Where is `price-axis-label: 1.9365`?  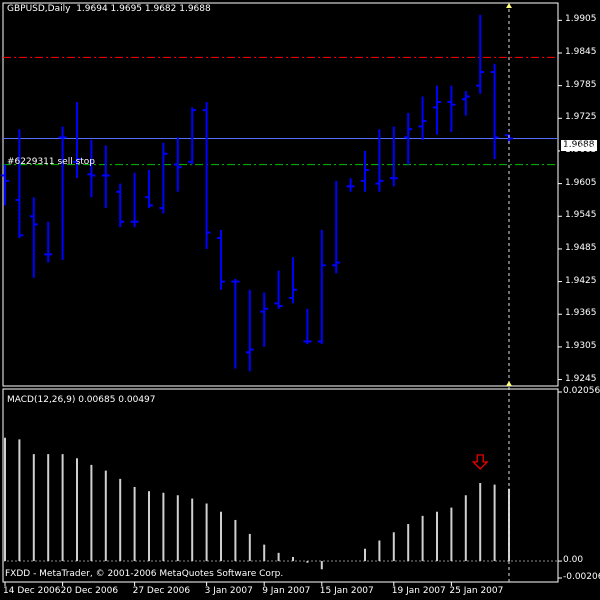
price-axis-label: 1.9365 is located at coordinates (581, 313).